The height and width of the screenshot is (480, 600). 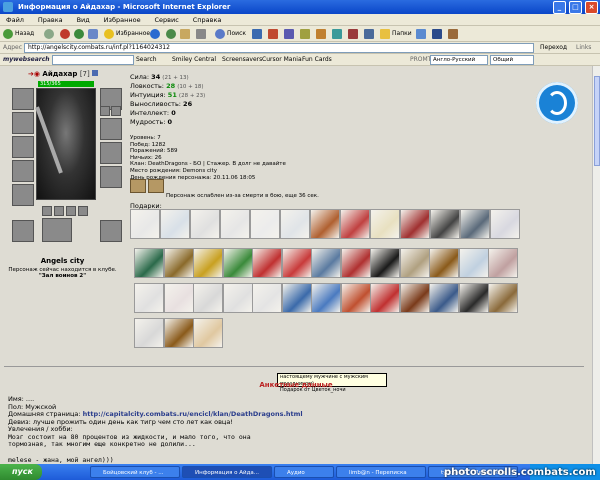 What do you see at coordinates (575, 7) in the screenshot?
I see `maximize-button: □` at bounding box center [575, 7].